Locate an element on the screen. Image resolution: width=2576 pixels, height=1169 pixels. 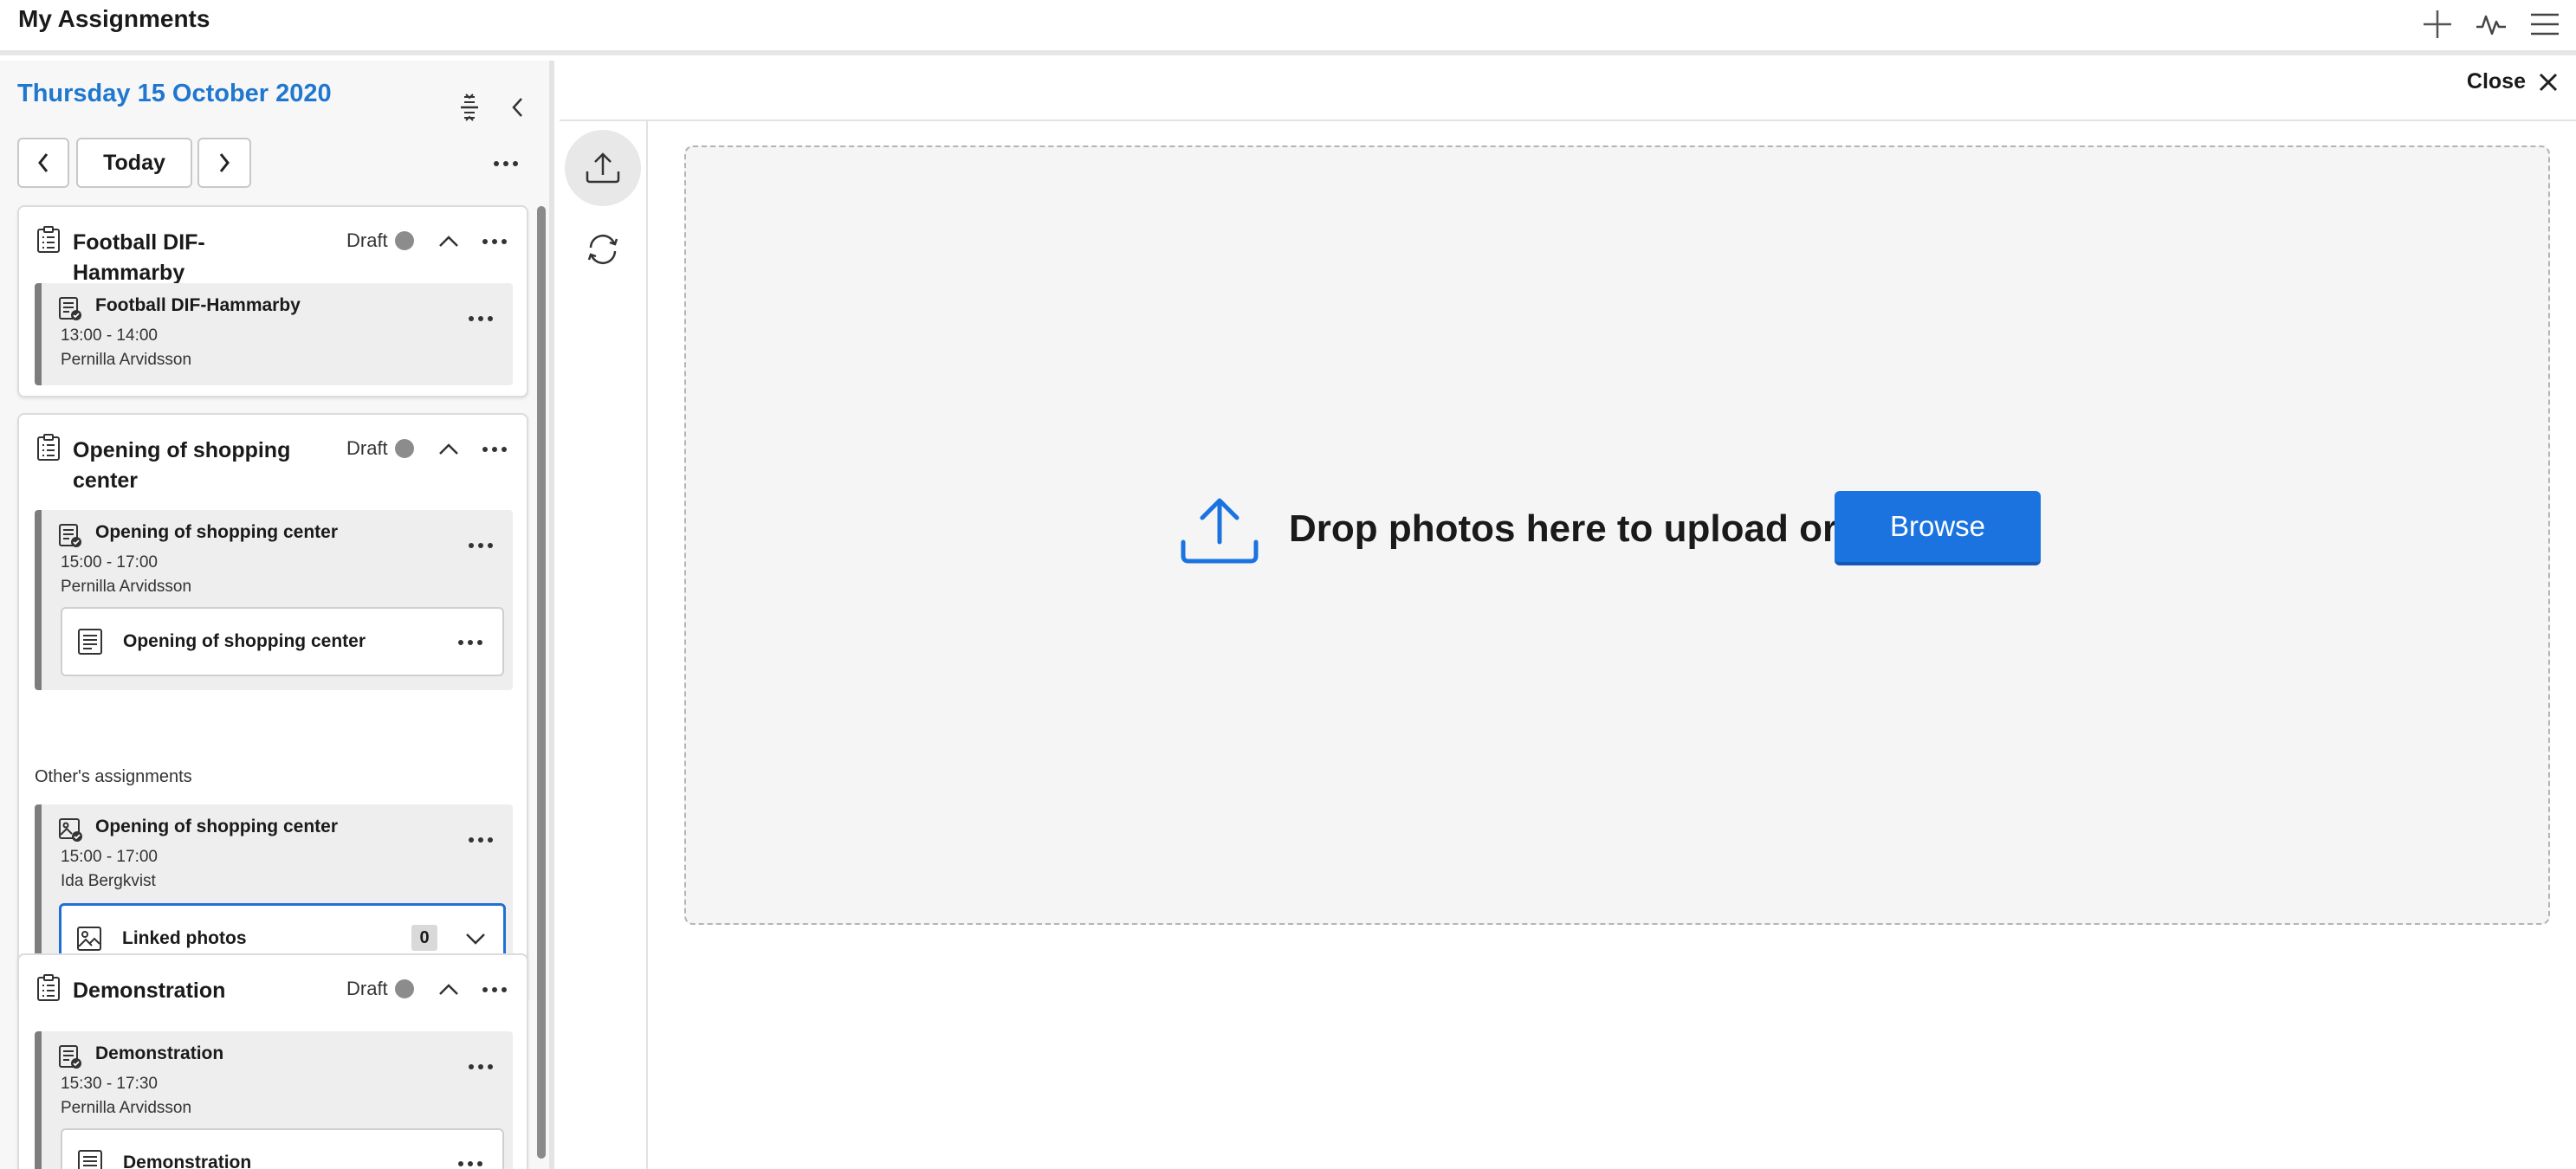
image-icon is located at coordinates (89, 939).